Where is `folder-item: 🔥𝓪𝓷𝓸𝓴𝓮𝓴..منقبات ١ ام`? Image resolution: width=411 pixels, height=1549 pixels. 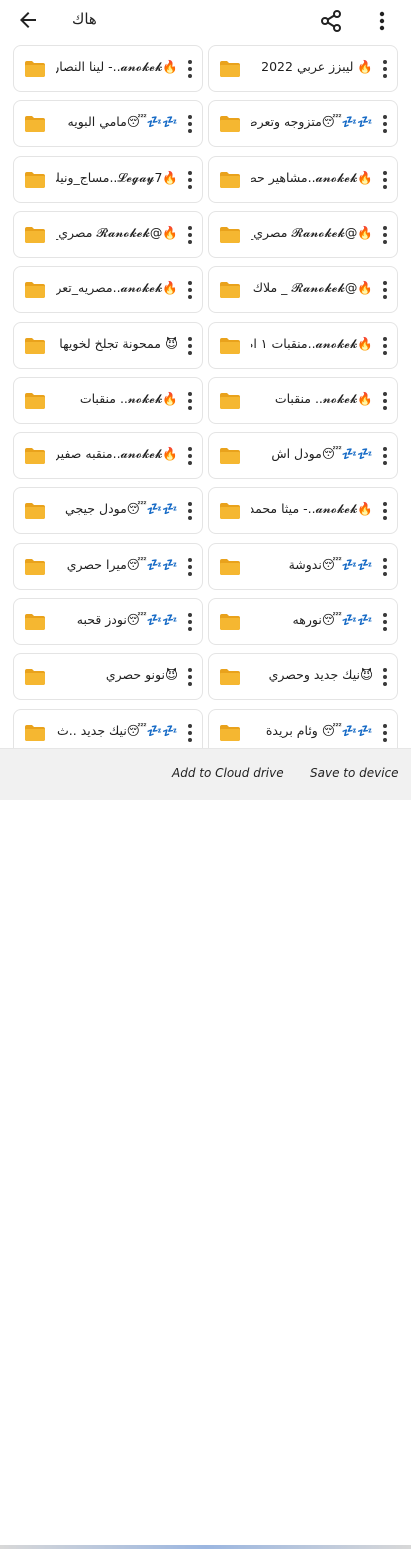 folder-item: 🔥𝓪𝓷𝓸𝓴𝓮𝓴..منقبات ١ ام is located at coordinates (303, 345).